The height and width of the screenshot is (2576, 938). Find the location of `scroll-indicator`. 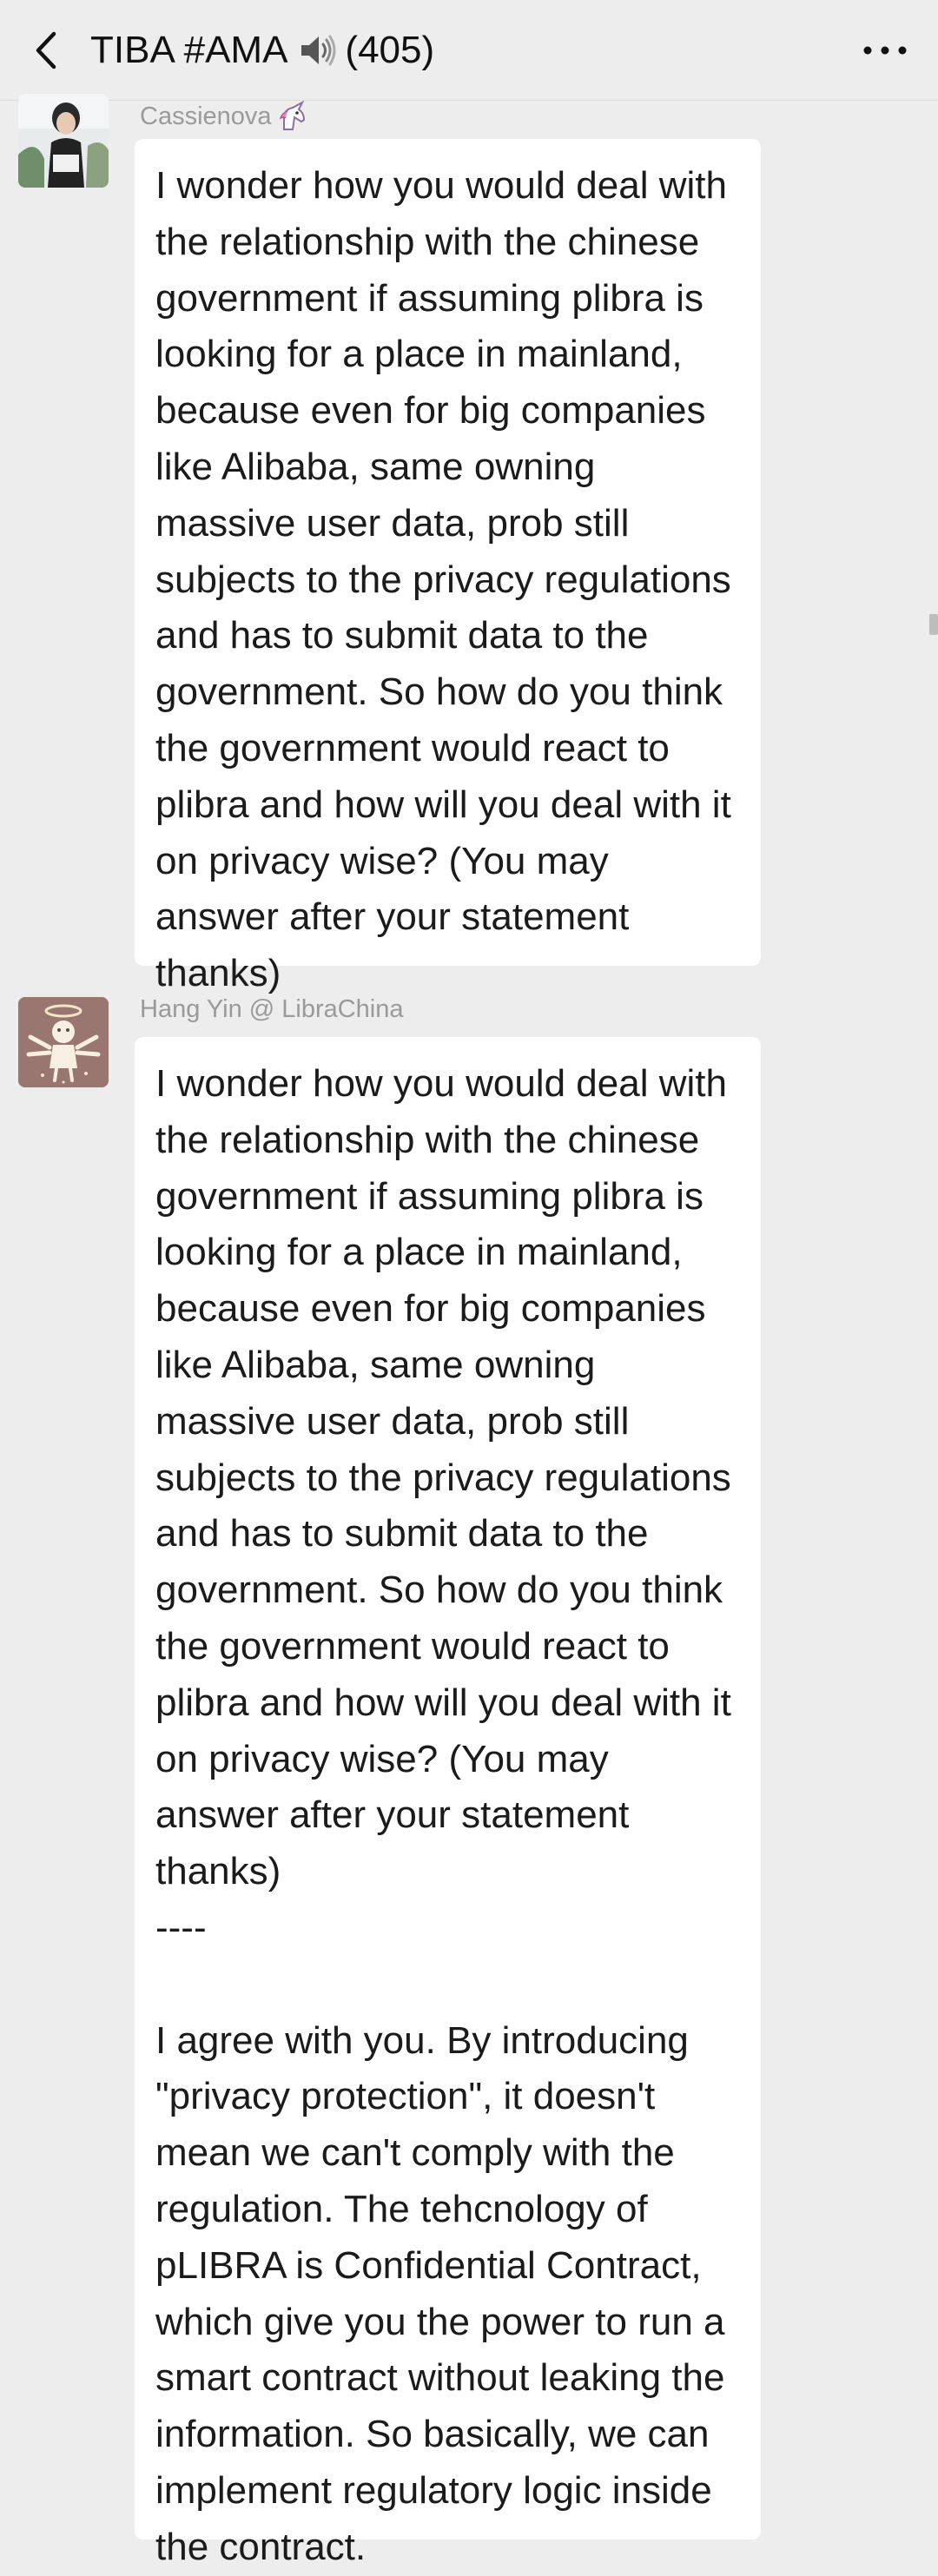

scroll-indicator is located at coordinates (933, 624).